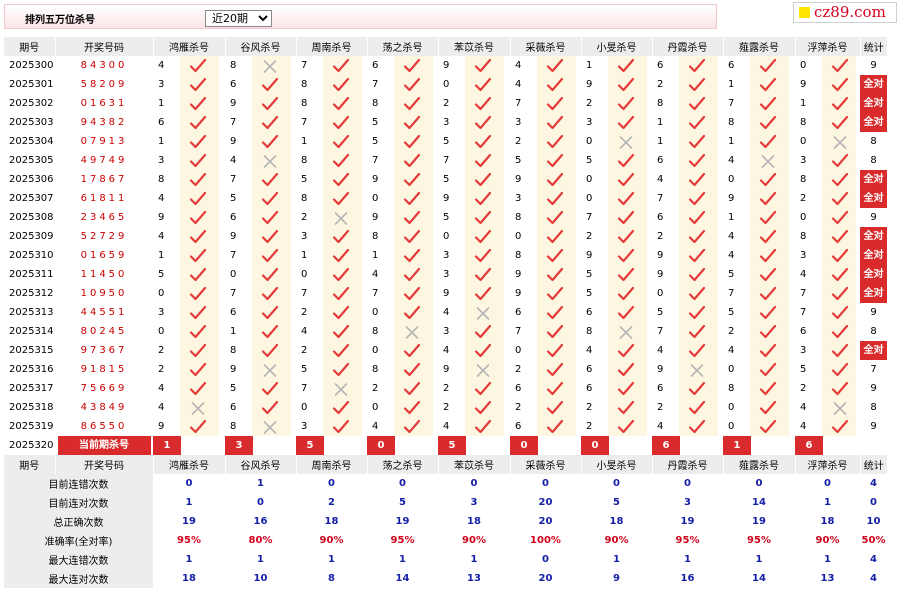 This screenshot has height=598, width=898. Describe the element at coordinates (104, 426) in the screenshot. I see `draw-number-cell: 86550` at that location.